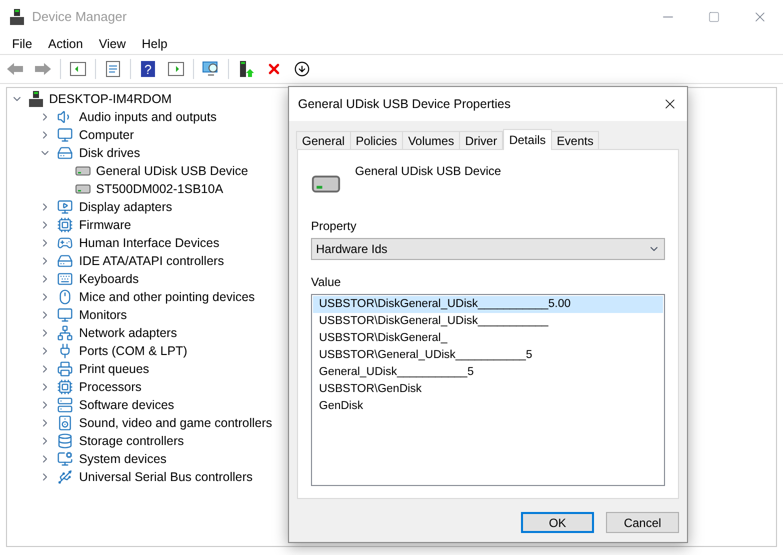 Image resolution: width=783 pixels, height=555 pixels. Describe the element at coordinates (175, 423) in the screenshot. I see `tree-item: Sound, video and game controllers` at that location.